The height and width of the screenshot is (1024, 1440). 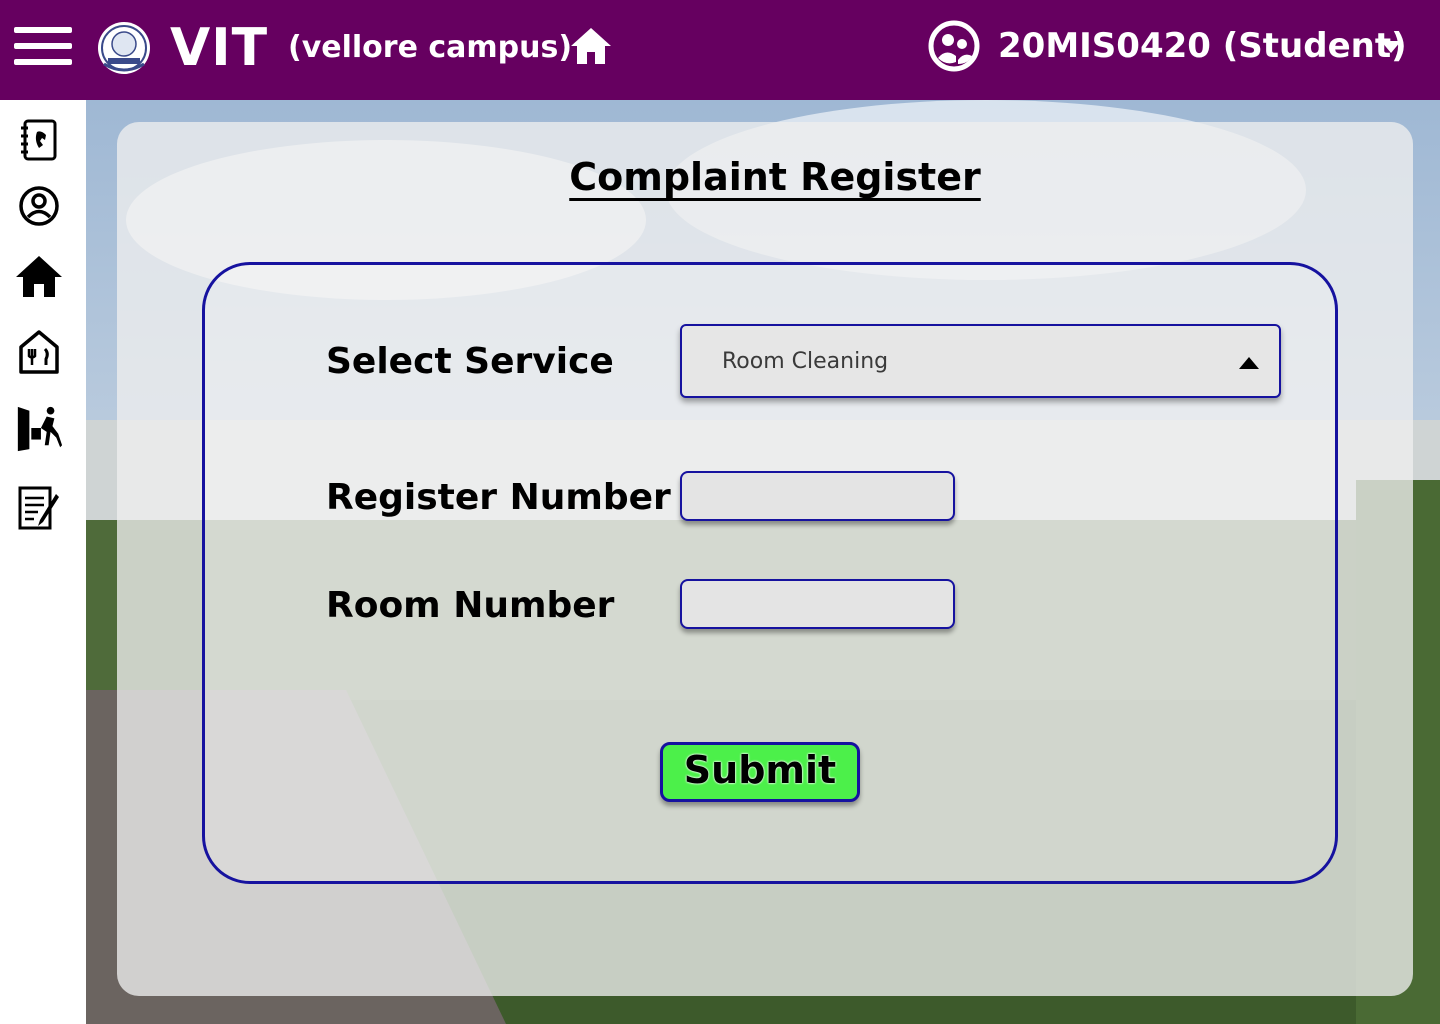 What do you see at coordinates (954, 46) in the screenshot?
I see `user-avatar-icon` at bounding box center [954, 46].